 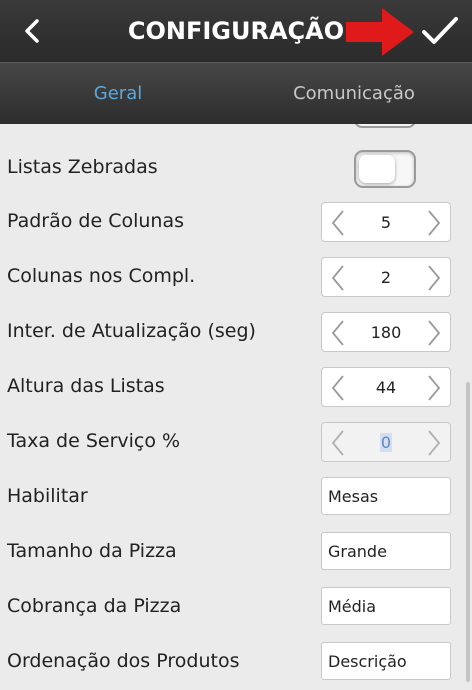 What do you see at coordinates (386, 606) in the screenshot?
I see `cobranca-pizza-select: Média` at bounding box center [386, 606].